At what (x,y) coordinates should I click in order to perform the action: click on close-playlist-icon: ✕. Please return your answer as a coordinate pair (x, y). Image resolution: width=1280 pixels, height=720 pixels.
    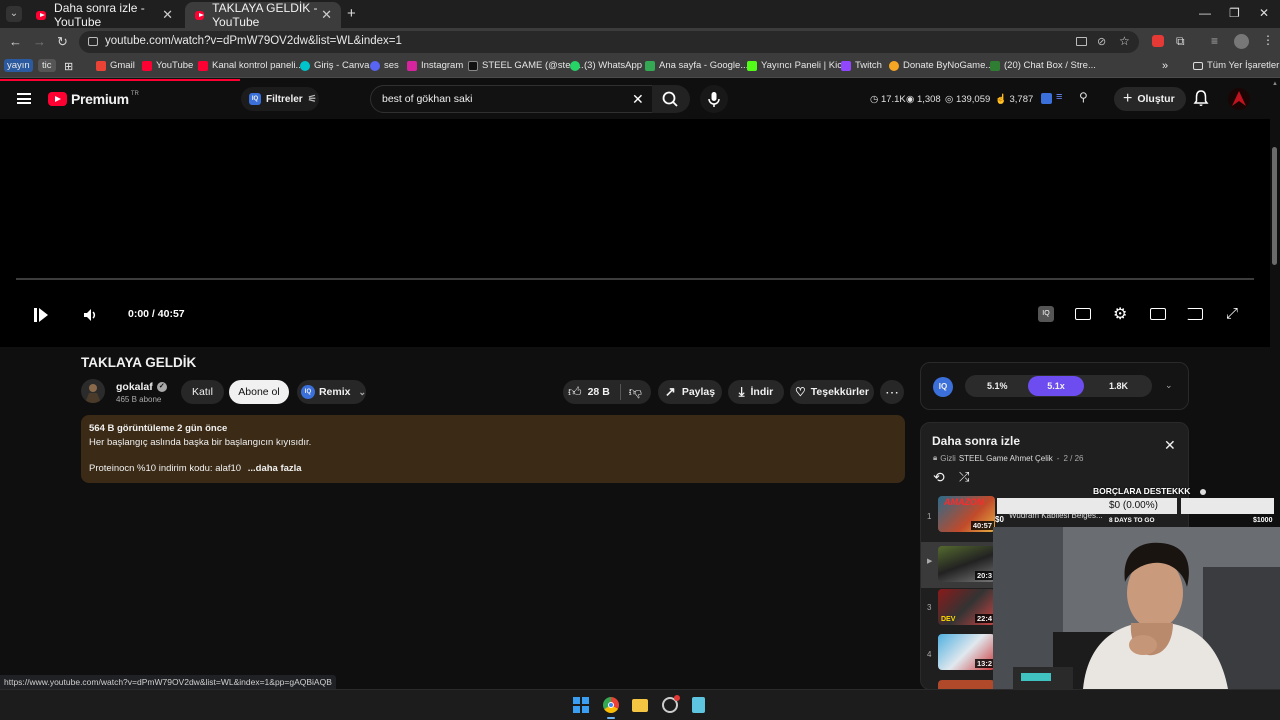
    Looking at the image, I should click on (1170, 445).